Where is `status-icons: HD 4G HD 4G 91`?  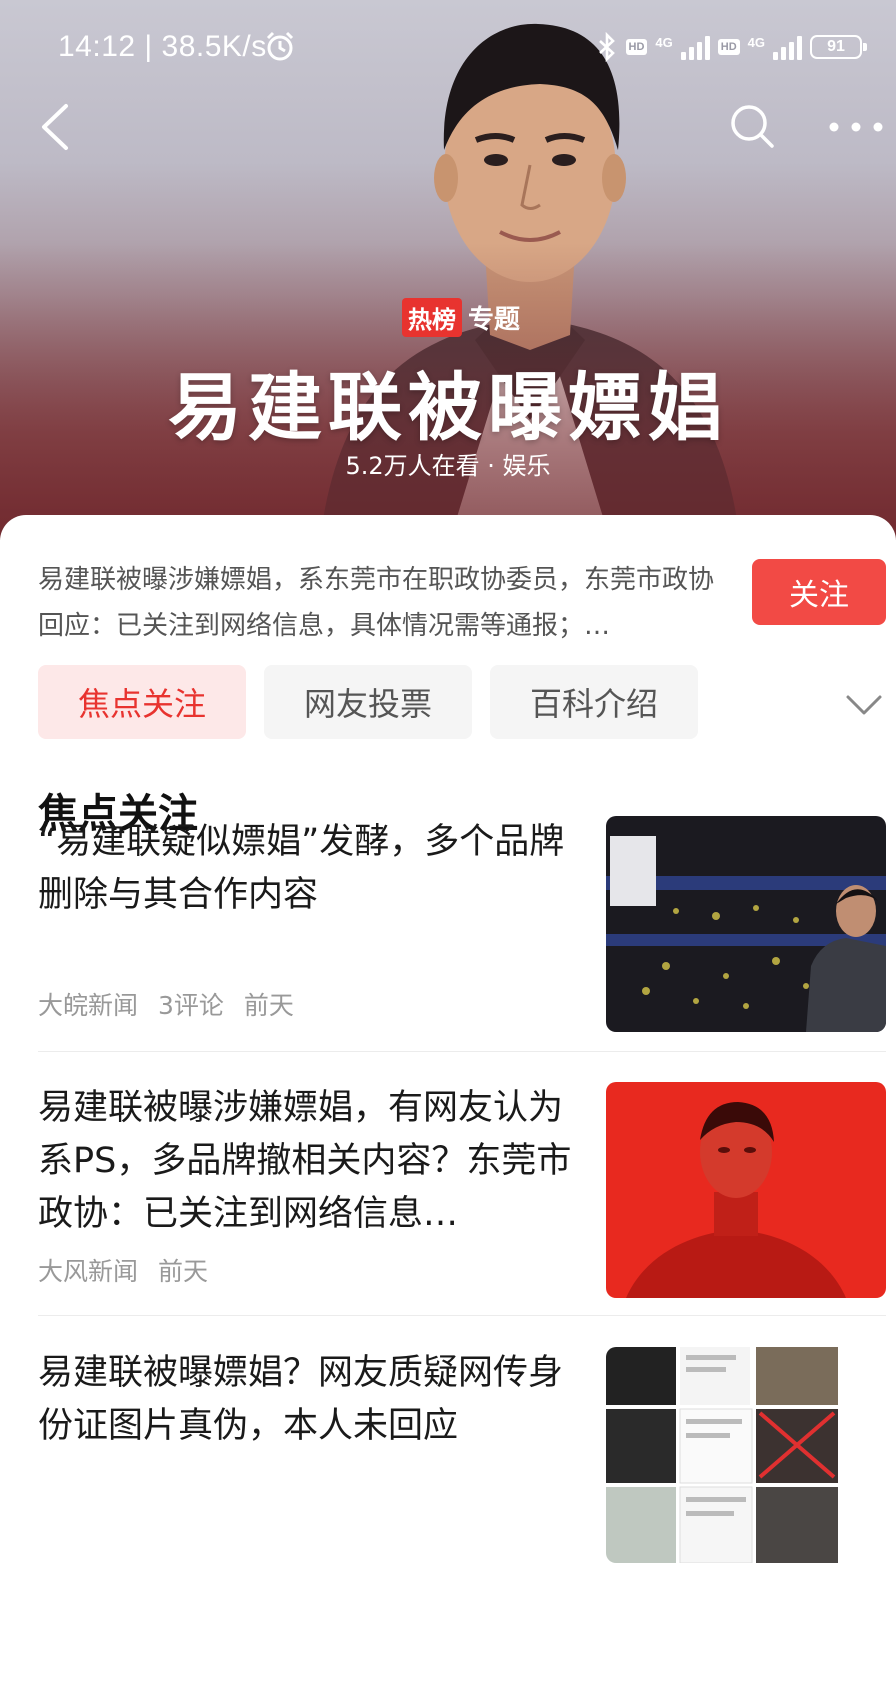 status-icons: HD 4G HD 4G 91 is located at coordinates (731, 47).